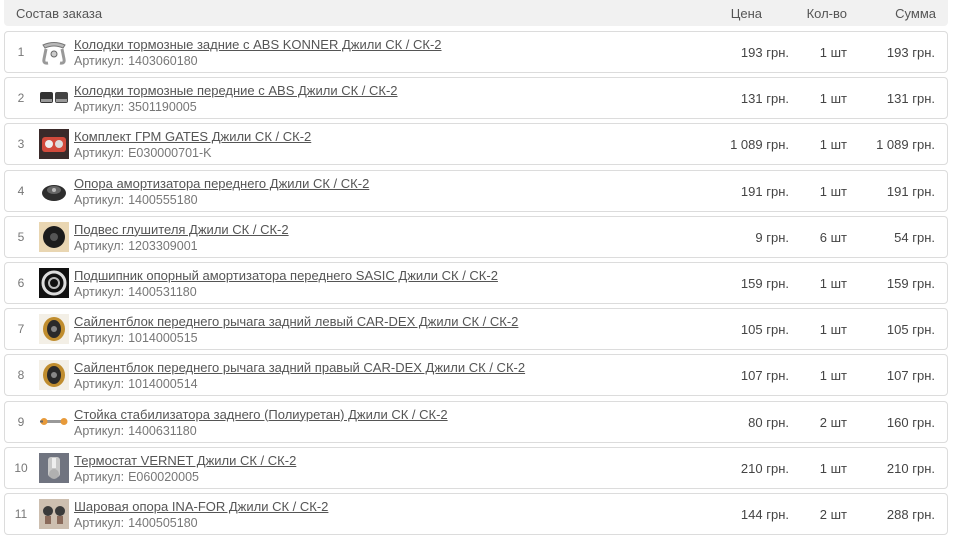 Image resolution: width=960 pixels, height=543 pixels. What do you see at coordinates (910, 283) in the screenshot?
I see `item-sum: 159 грн.` at bounding box center [910, 283].